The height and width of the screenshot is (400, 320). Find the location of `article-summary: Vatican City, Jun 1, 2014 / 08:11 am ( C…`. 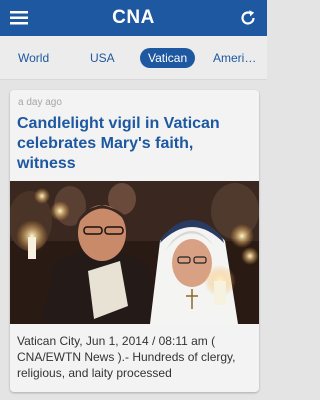

article-summary: Vatican City, Jun 1, 2014 / 08:11 am ( C… is located at coordinates (126, 357).